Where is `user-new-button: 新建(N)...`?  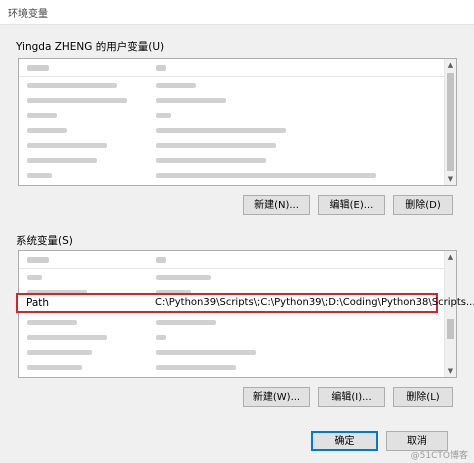
user-new-button: 新建(N)... is located at coordinates (276, 205).